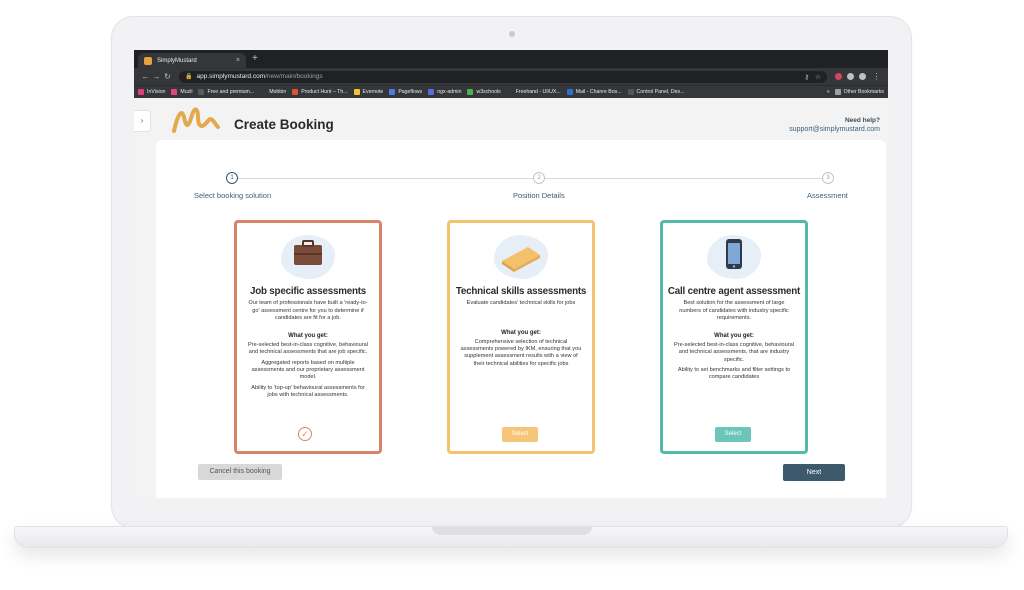 The width and height of the screenshot is (1024, 590). Describe the element at coordinates (410, 92) in the screenshot. I see `bookmark-label: Pageflows` at that location.